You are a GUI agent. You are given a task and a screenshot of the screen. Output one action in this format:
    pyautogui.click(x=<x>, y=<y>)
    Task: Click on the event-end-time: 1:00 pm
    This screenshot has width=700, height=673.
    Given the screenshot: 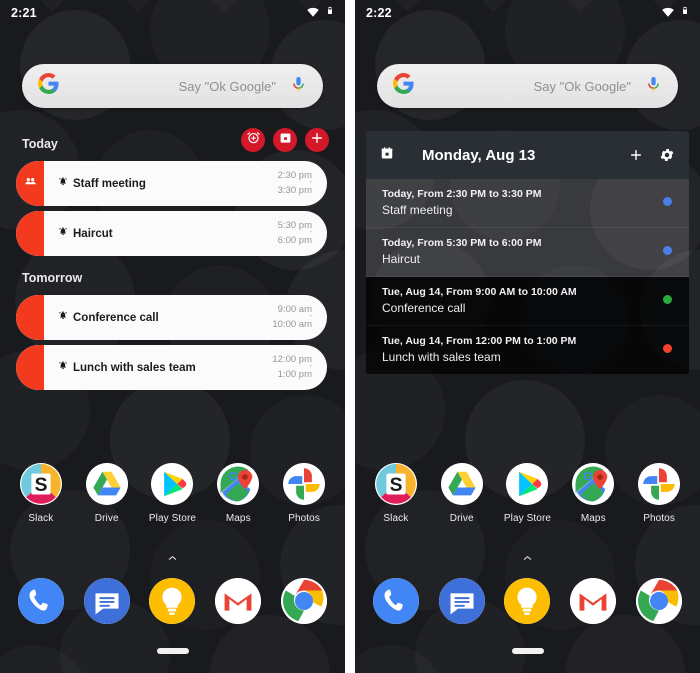 What is the action you would take?
    pyautogui.click(x=294, y=374)
    